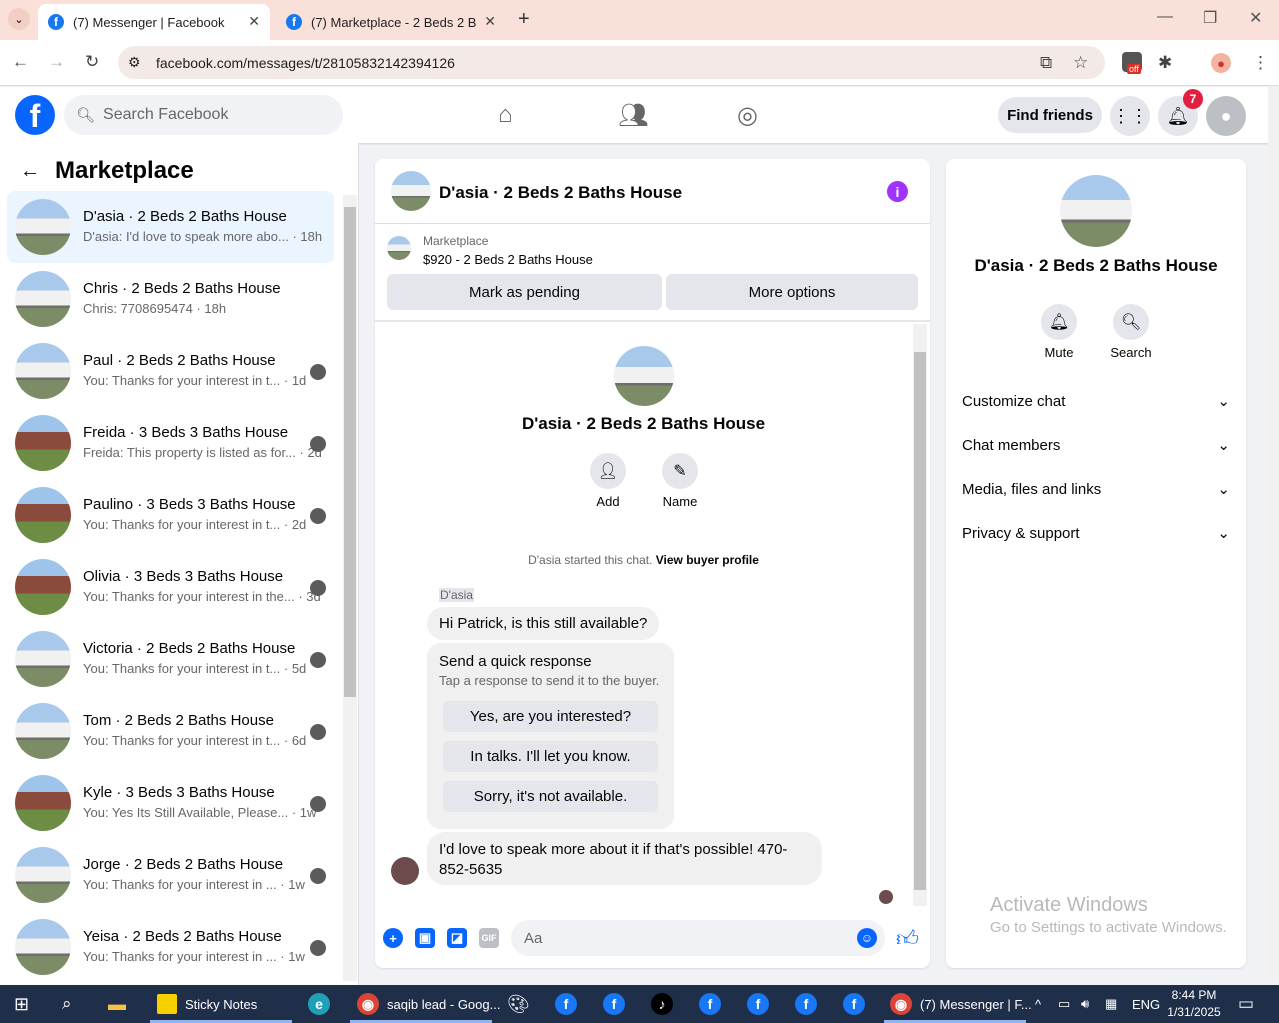  Describe the element at coordinates (560, 193) in the screenshot. I see `chat-title: D'asia · 2 Beds 2 Baths House` at that location.